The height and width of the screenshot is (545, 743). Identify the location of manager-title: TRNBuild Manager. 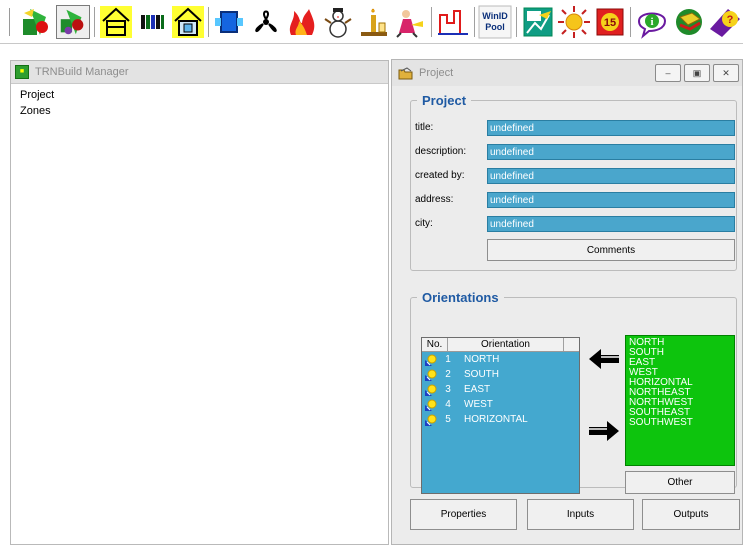
(82, 72).